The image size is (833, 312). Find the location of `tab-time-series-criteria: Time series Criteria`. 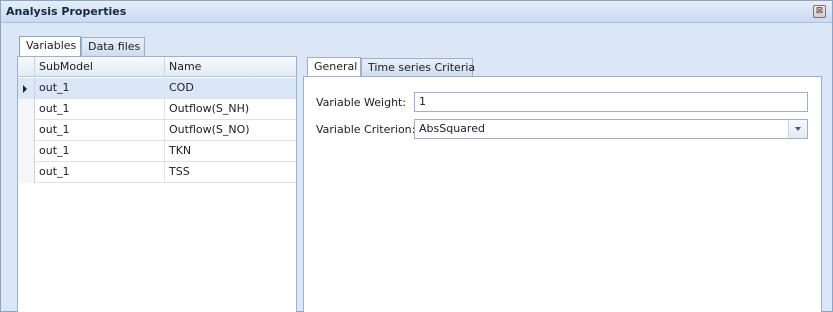

tab-time-series-criteria: Time series Criteria is located at coordinates (418, 67).